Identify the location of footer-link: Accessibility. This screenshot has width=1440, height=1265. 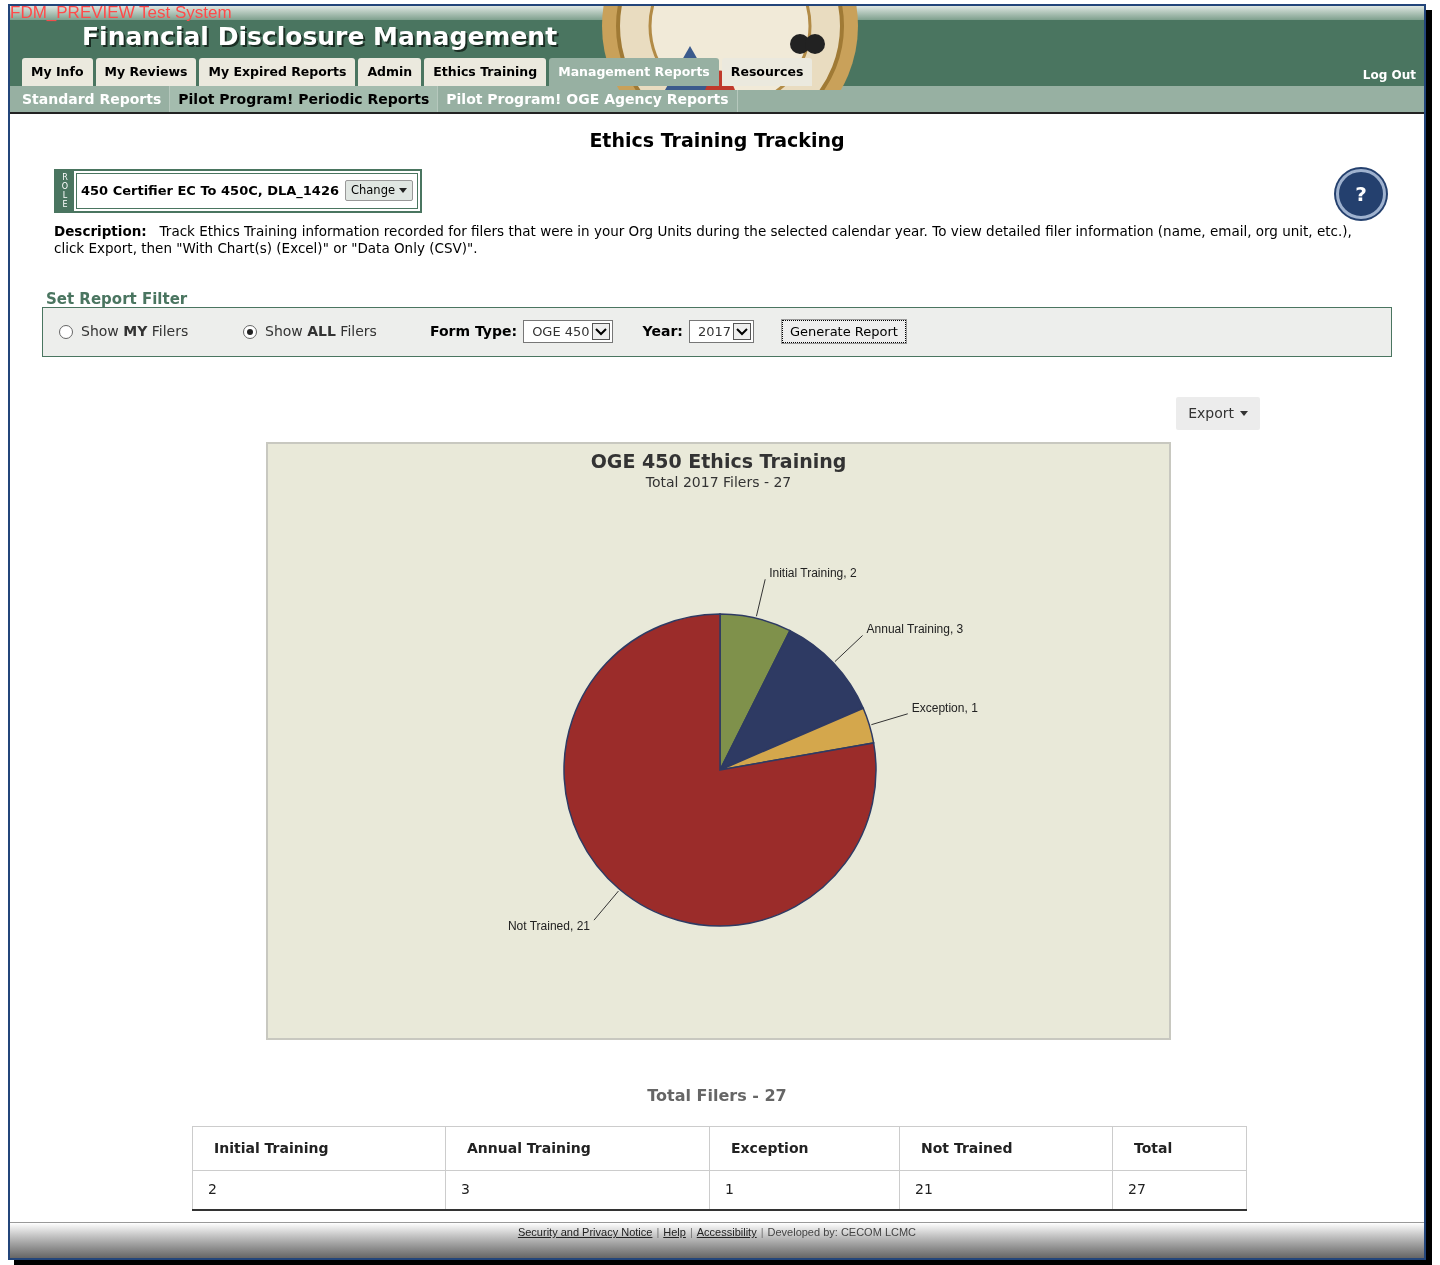
(726, 1241).